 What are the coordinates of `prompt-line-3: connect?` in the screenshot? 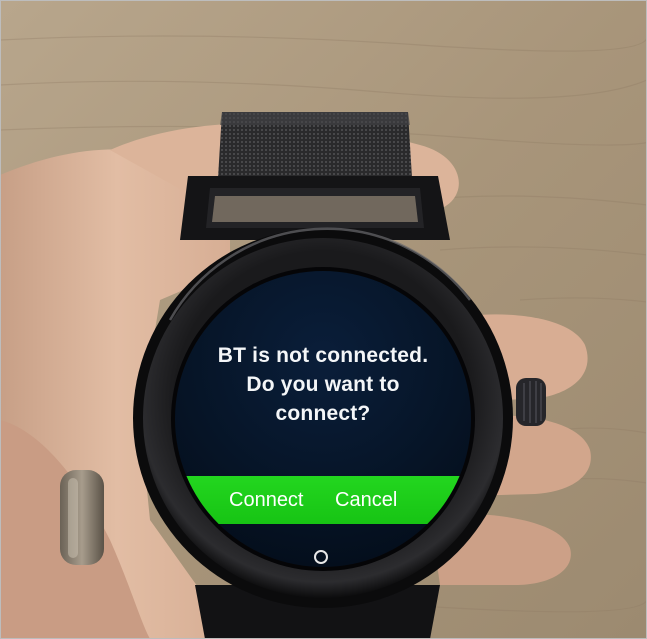 It's located at (323, 413).